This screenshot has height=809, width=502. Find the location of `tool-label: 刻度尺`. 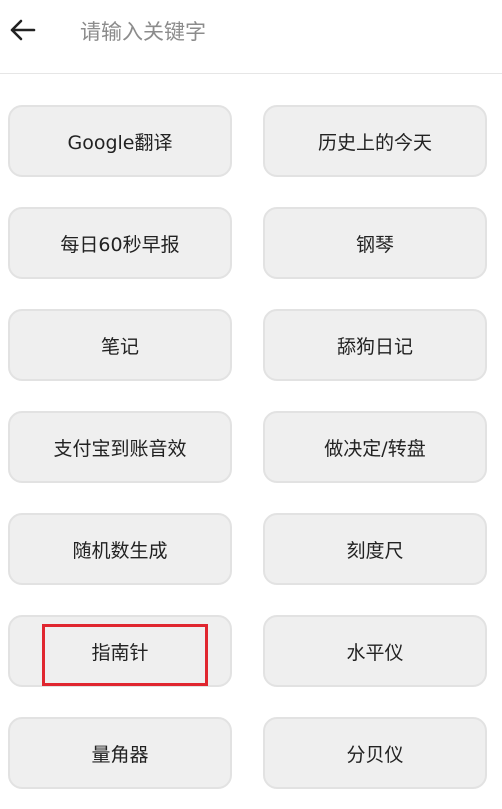

tool-label: 刻度尺 is located at coordinates (375, 550).